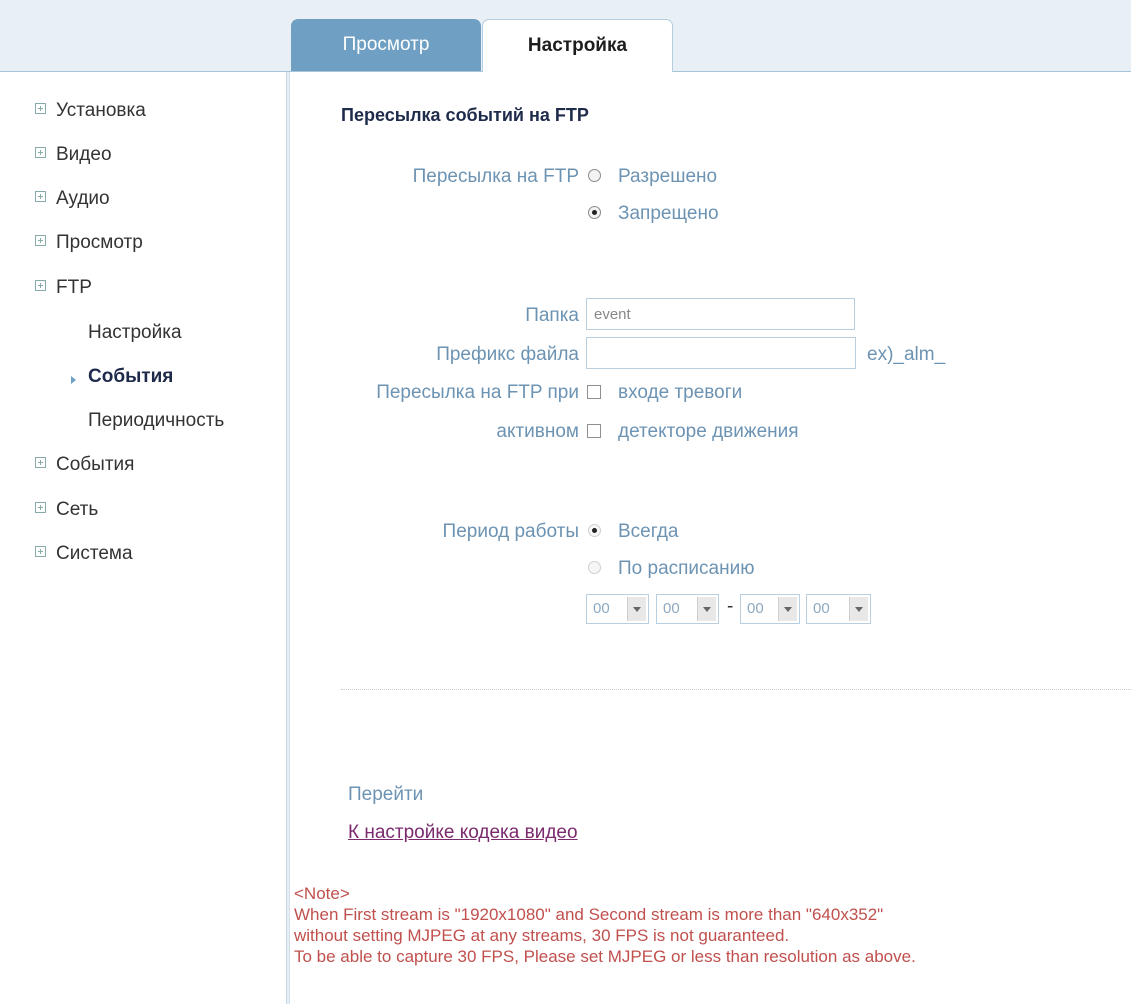 This screenshot has height=1004, width=1131. What do you see at coordinates (906, 354) in the screenshot?
I see `prefix-example: ex)_alm_` at bounding box center [906, 354].